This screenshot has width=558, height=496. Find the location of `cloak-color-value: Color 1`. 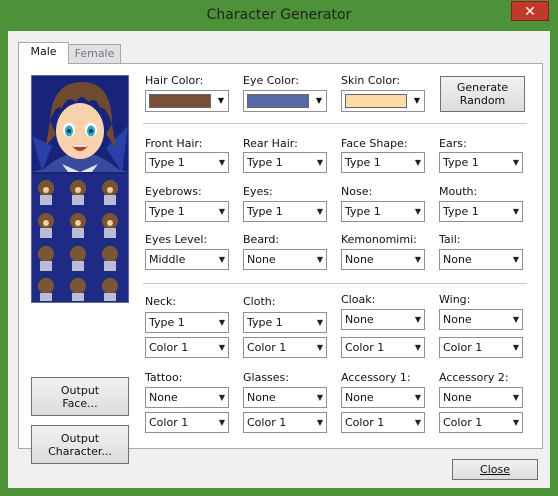

cloak-color-value: Color 1 is located at coordinates (365, 347).